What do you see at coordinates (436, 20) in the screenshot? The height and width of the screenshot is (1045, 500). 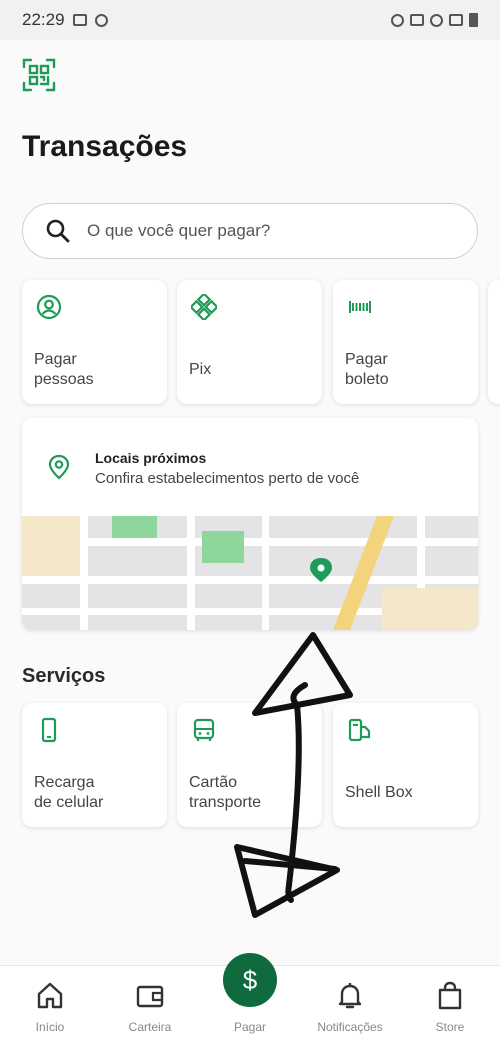 I see `wifi-icon` at bounding box center [436, 20].